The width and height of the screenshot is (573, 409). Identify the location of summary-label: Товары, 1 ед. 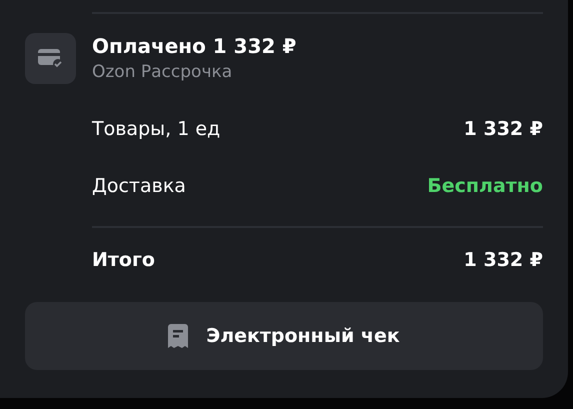
(156, 129).